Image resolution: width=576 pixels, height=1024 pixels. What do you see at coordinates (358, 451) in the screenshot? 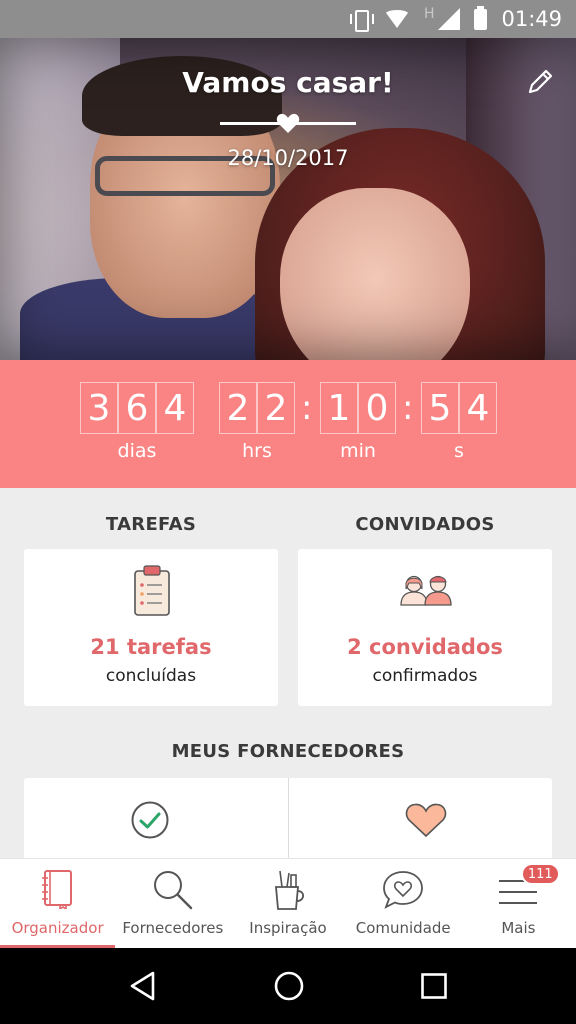
I see `minutes-label: min` at bounding box center [358, 451].